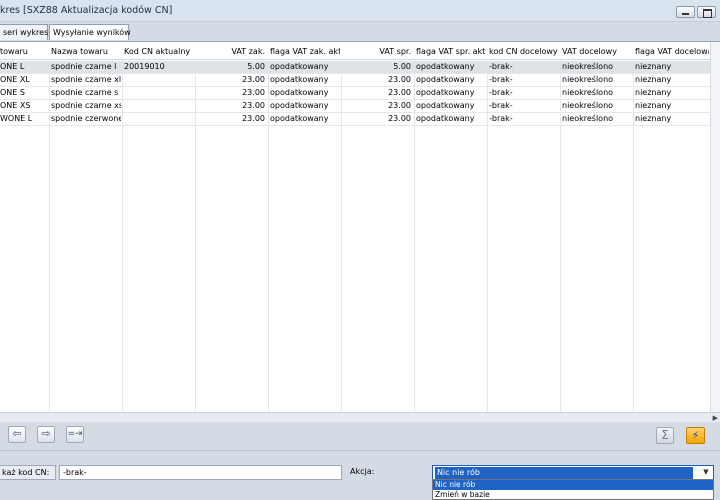 The image size is (720, 500). Describe the element at coordinates (305, 53) in the screenshot. I see `header-vat-purchase-flag: flaga VAT zak. aktu` at that location.